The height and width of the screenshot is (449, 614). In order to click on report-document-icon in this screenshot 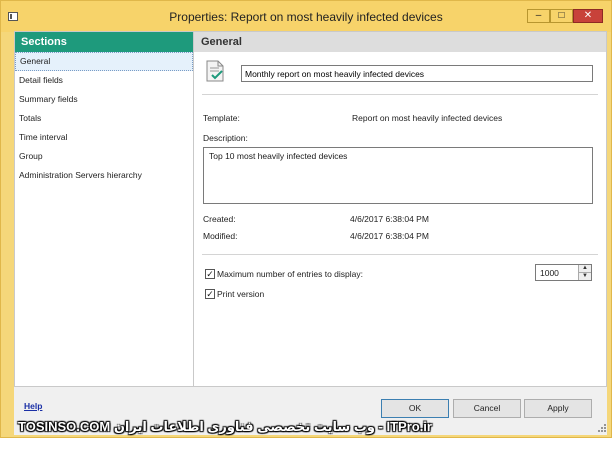, I will do `click(215, 71)`.